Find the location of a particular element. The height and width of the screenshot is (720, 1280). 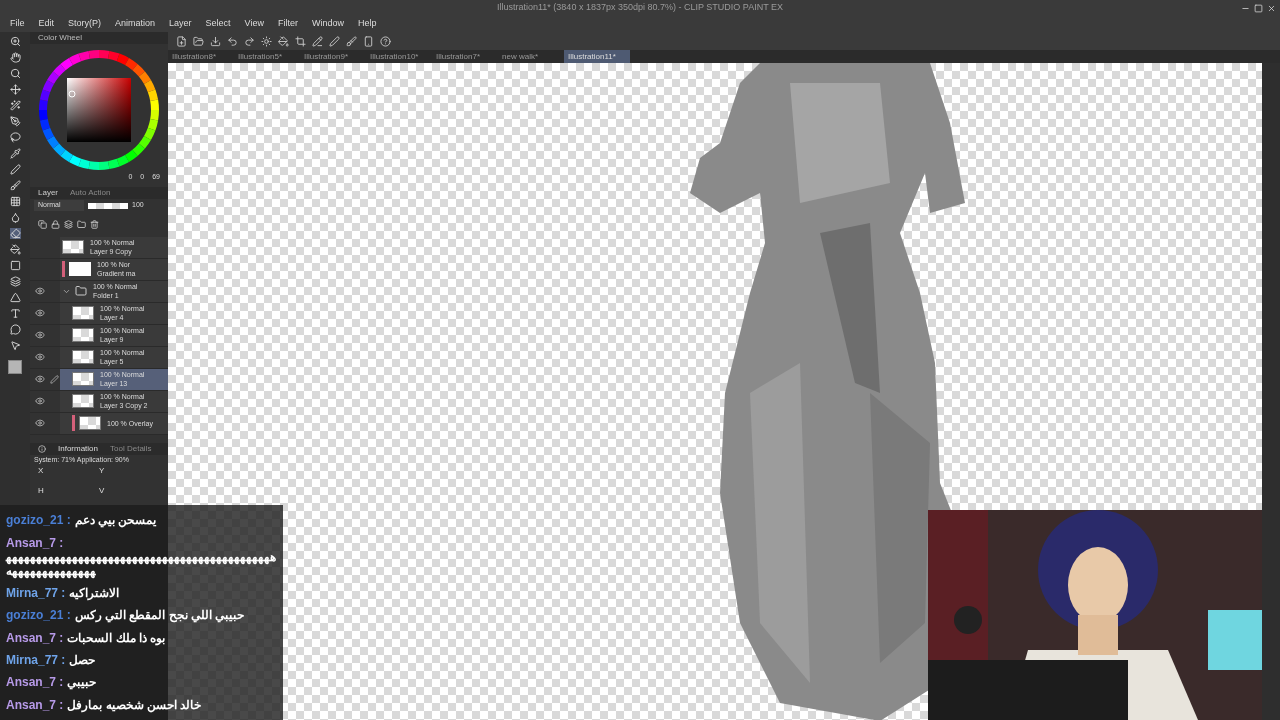

document-tab: new walk* is located at coordinates (531, 56).